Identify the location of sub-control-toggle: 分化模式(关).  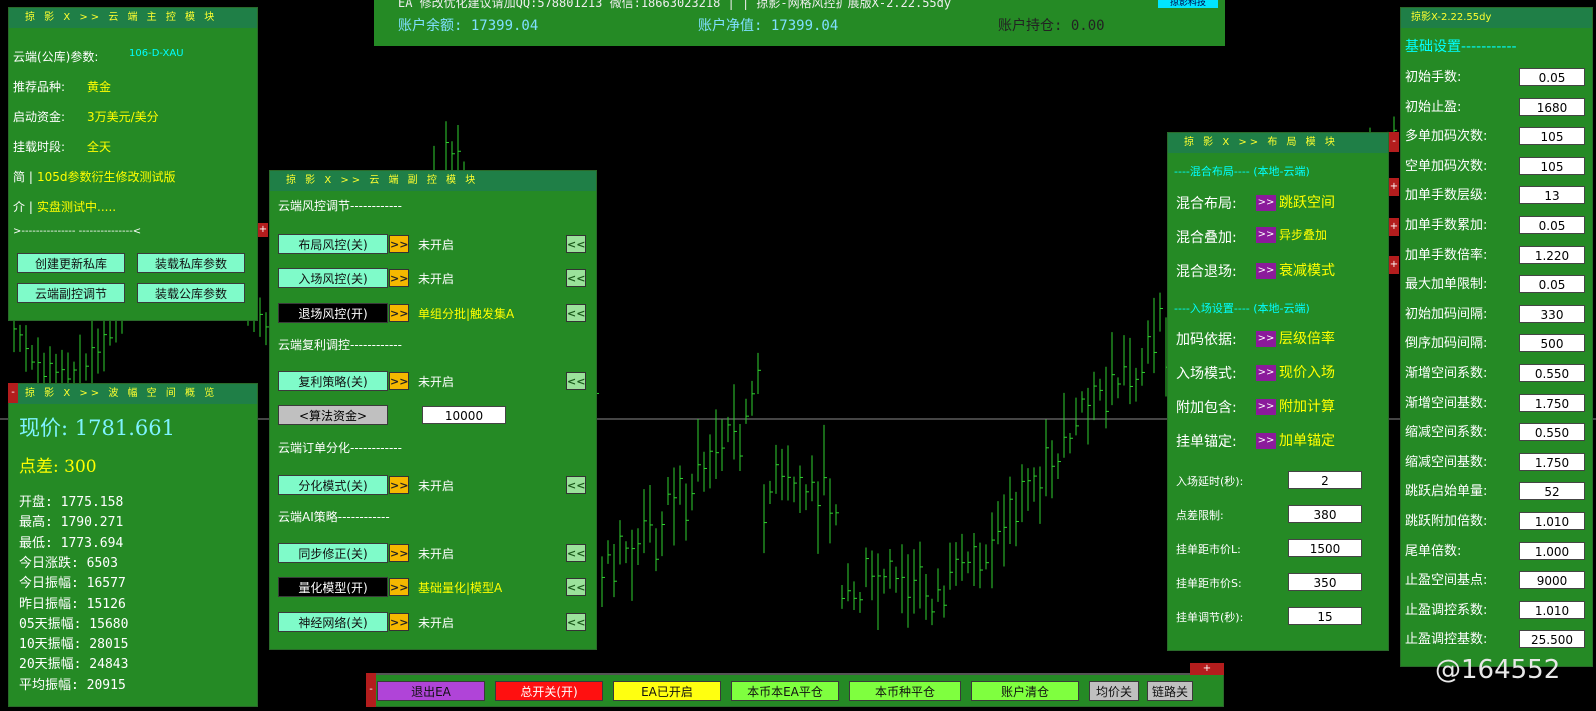
(333, 485).